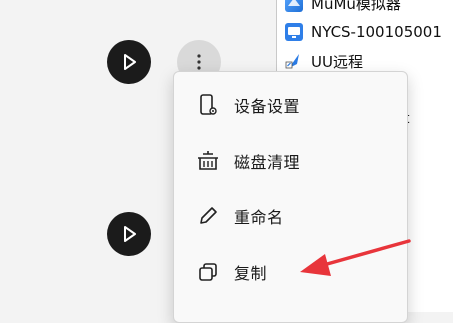 The height and width of the screenshot is (323, 453). I want to click on api-app-icon, so click(294, 32).